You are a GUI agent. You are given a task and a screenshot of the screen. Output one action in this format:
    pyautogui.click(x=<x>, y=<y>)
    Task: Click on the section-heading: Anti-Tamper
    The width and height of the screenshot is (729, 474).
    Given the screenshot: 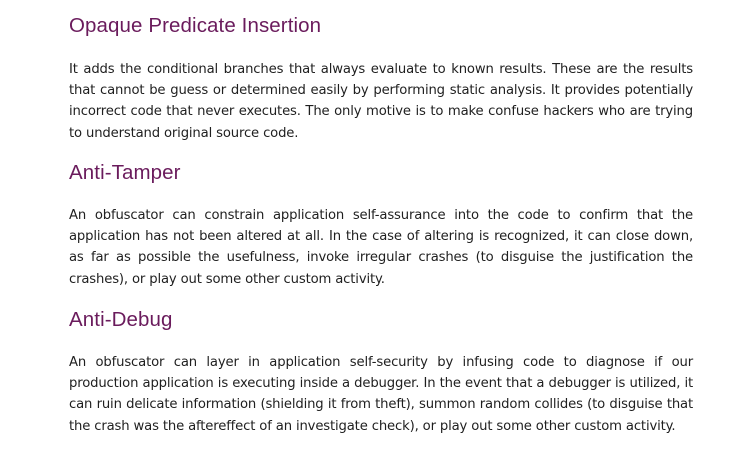 What is the action you would take?
    pyautogui.click(x=125, y=172)
    